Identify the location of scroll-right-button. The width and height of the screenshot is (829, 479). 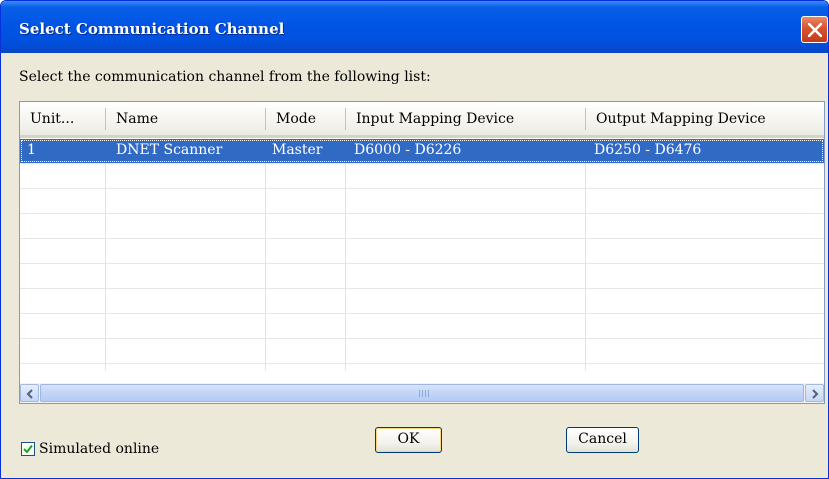
(814, 393).